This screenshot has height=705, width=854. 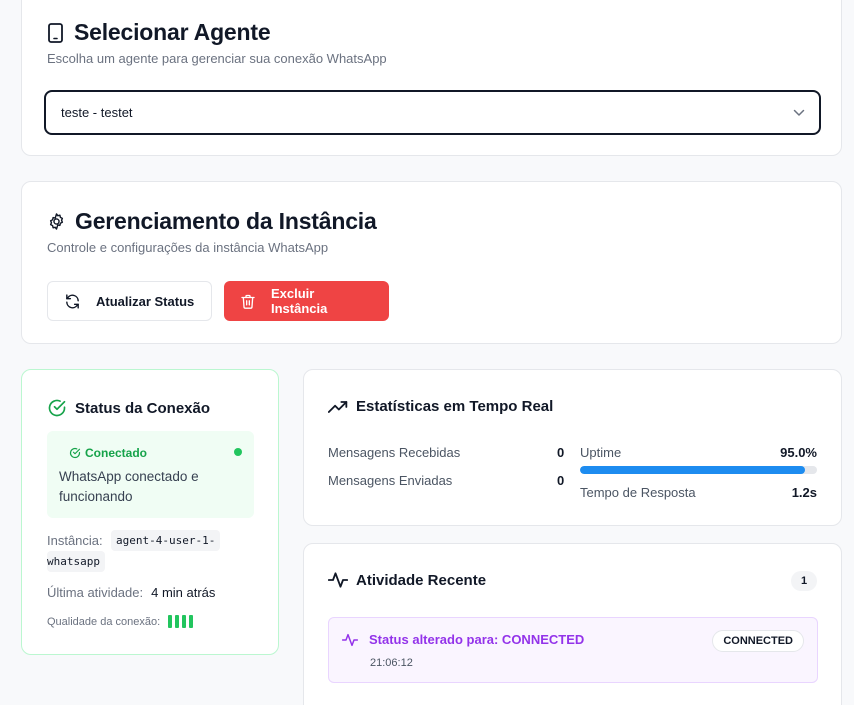 I want to click on status-card-header: Status da Conexão, so click(x=128, y=408).